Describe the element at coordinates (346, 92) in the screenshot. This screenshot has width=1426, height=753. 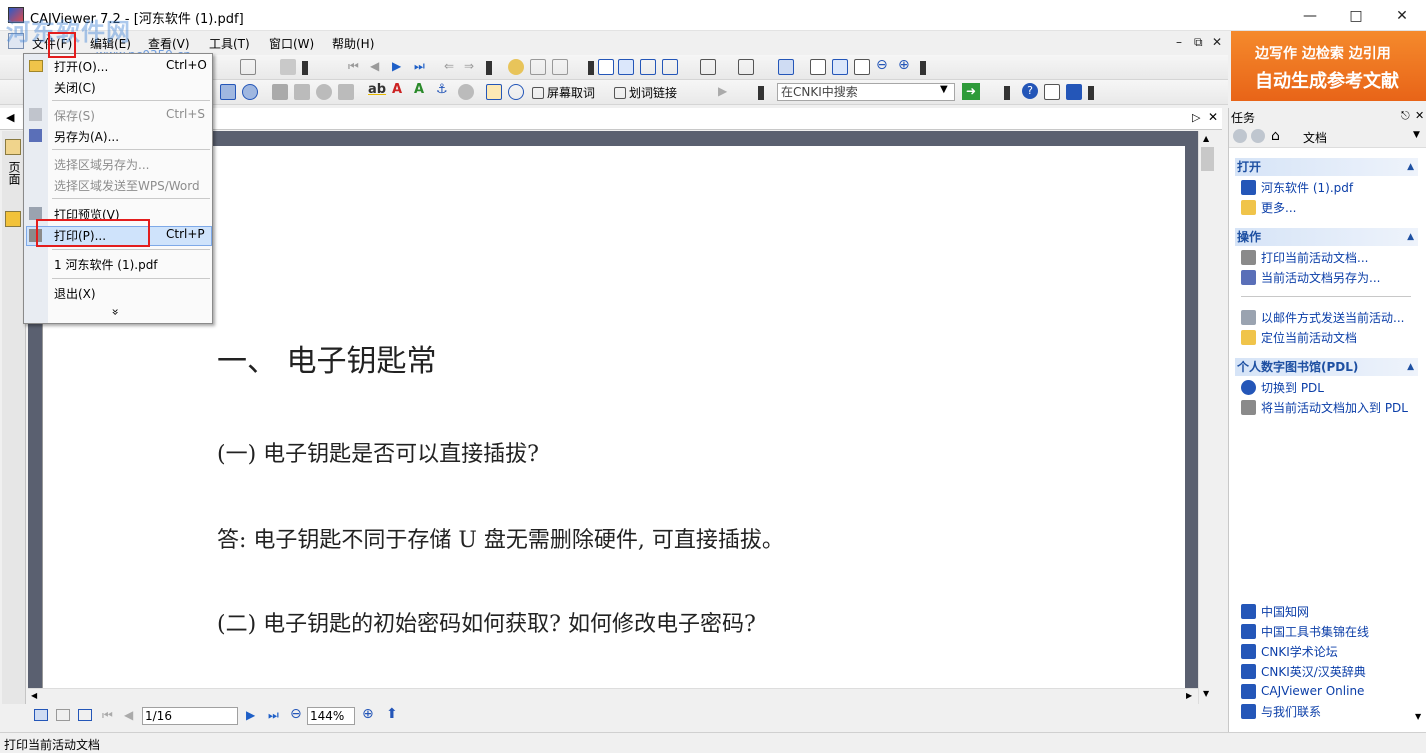
I see `audio-tool-icon` at that location.